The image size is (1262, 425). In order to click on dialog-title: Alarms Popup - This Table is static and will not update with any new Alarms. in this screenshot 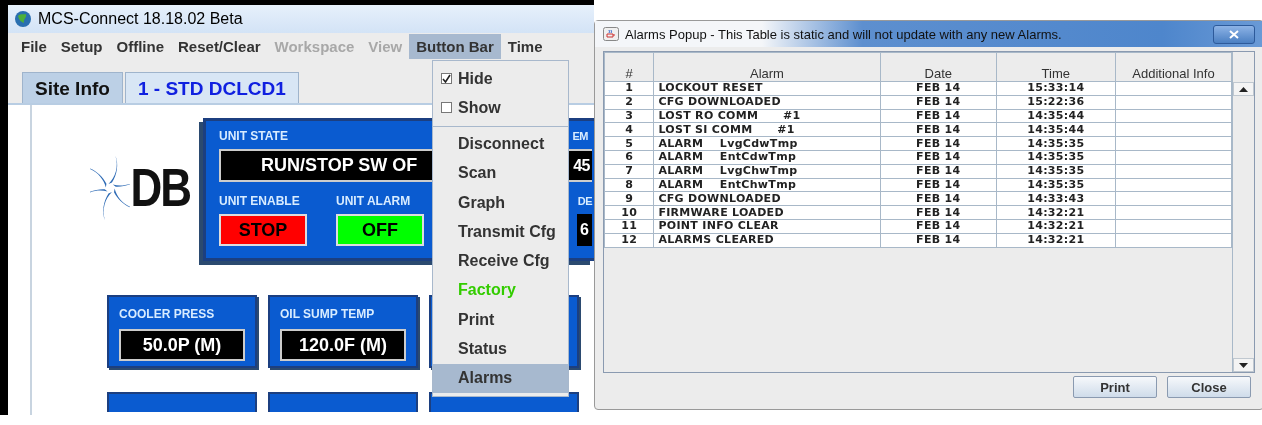, I will do `click(844, 34)`.